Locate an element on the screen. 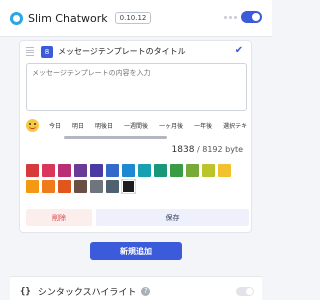 The width and height of the screenshot is (320, 300). checkmark-icon: ✔ is located at coordinates (239, 51).